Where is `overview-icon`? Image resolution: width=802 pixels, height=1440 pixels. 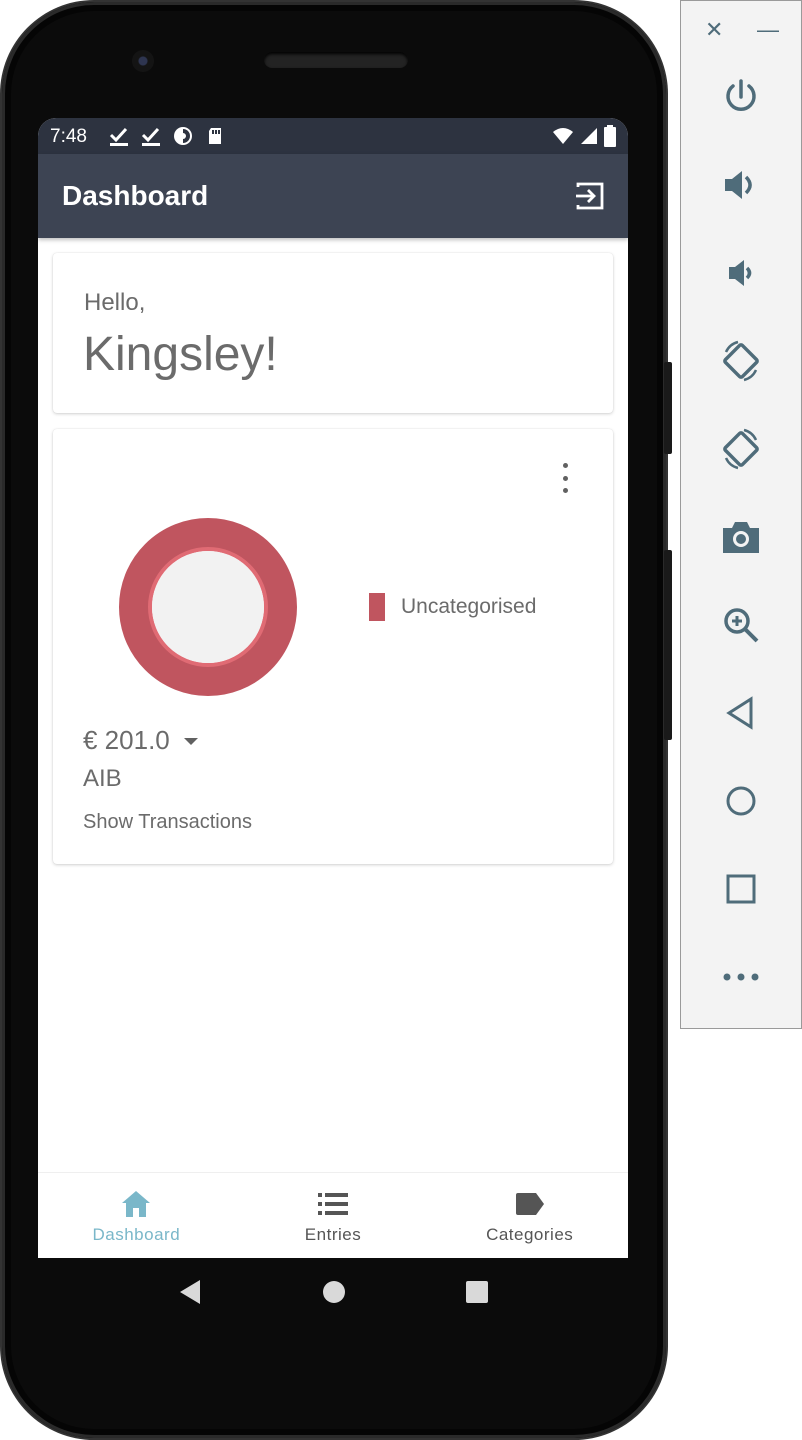 overview-icon is located at coordinates (741, 889).